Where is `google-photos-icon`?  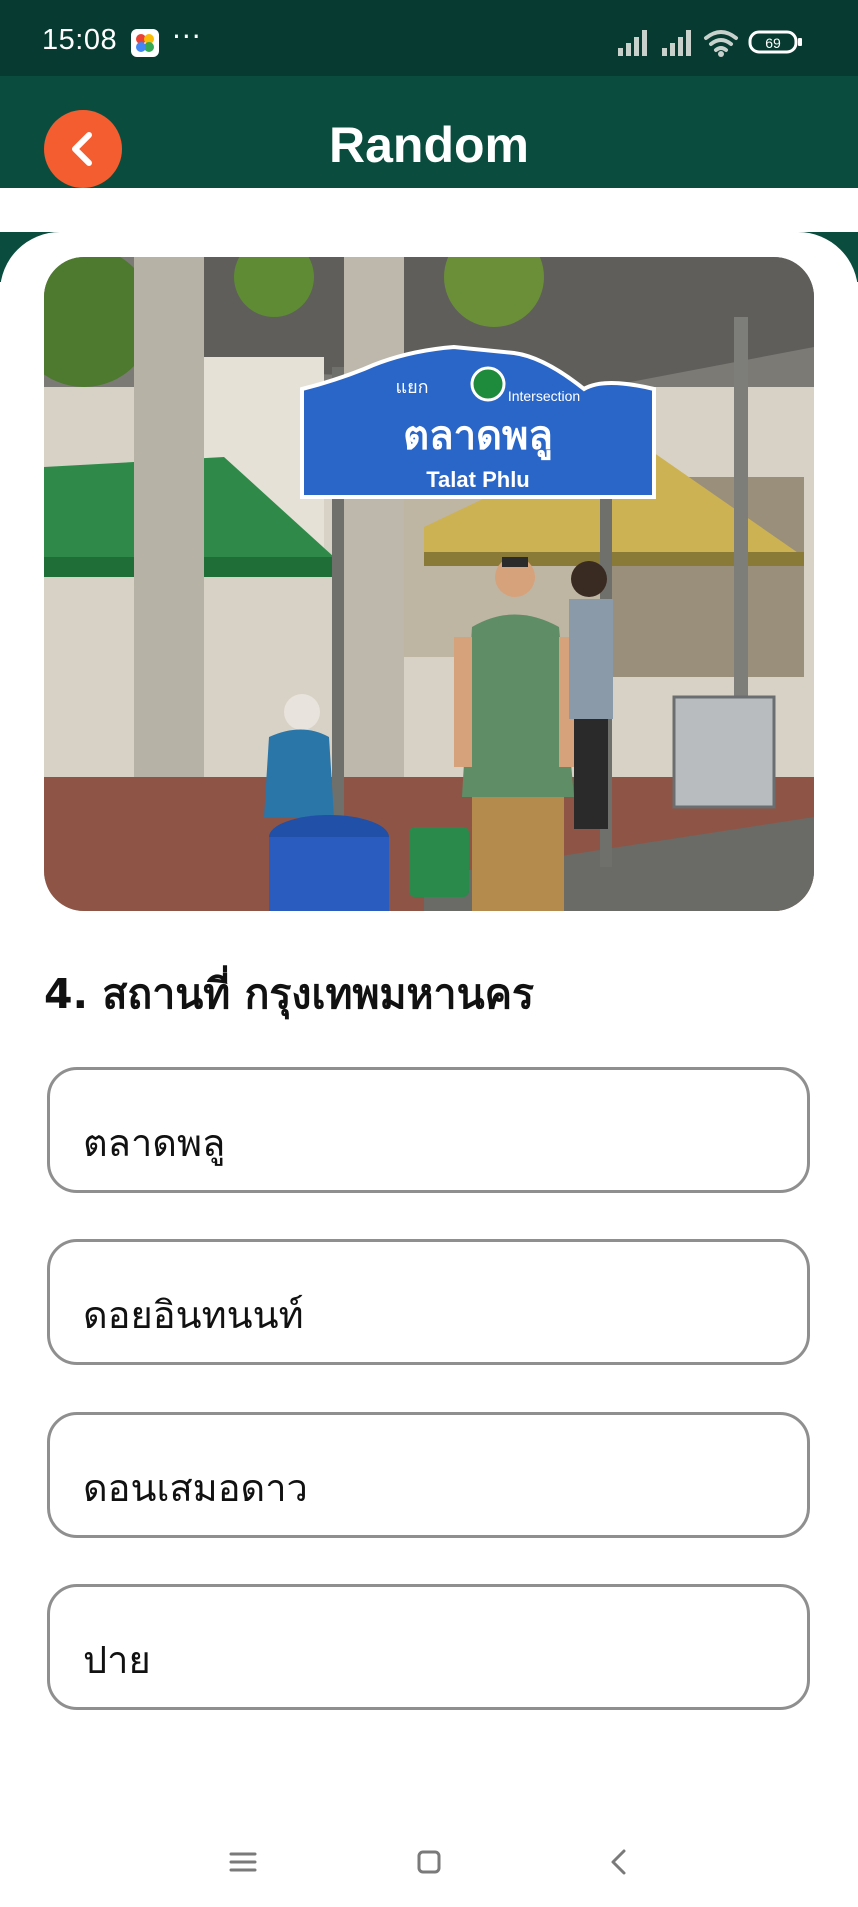
google-photos-icon is located at coordinates (145, 43).